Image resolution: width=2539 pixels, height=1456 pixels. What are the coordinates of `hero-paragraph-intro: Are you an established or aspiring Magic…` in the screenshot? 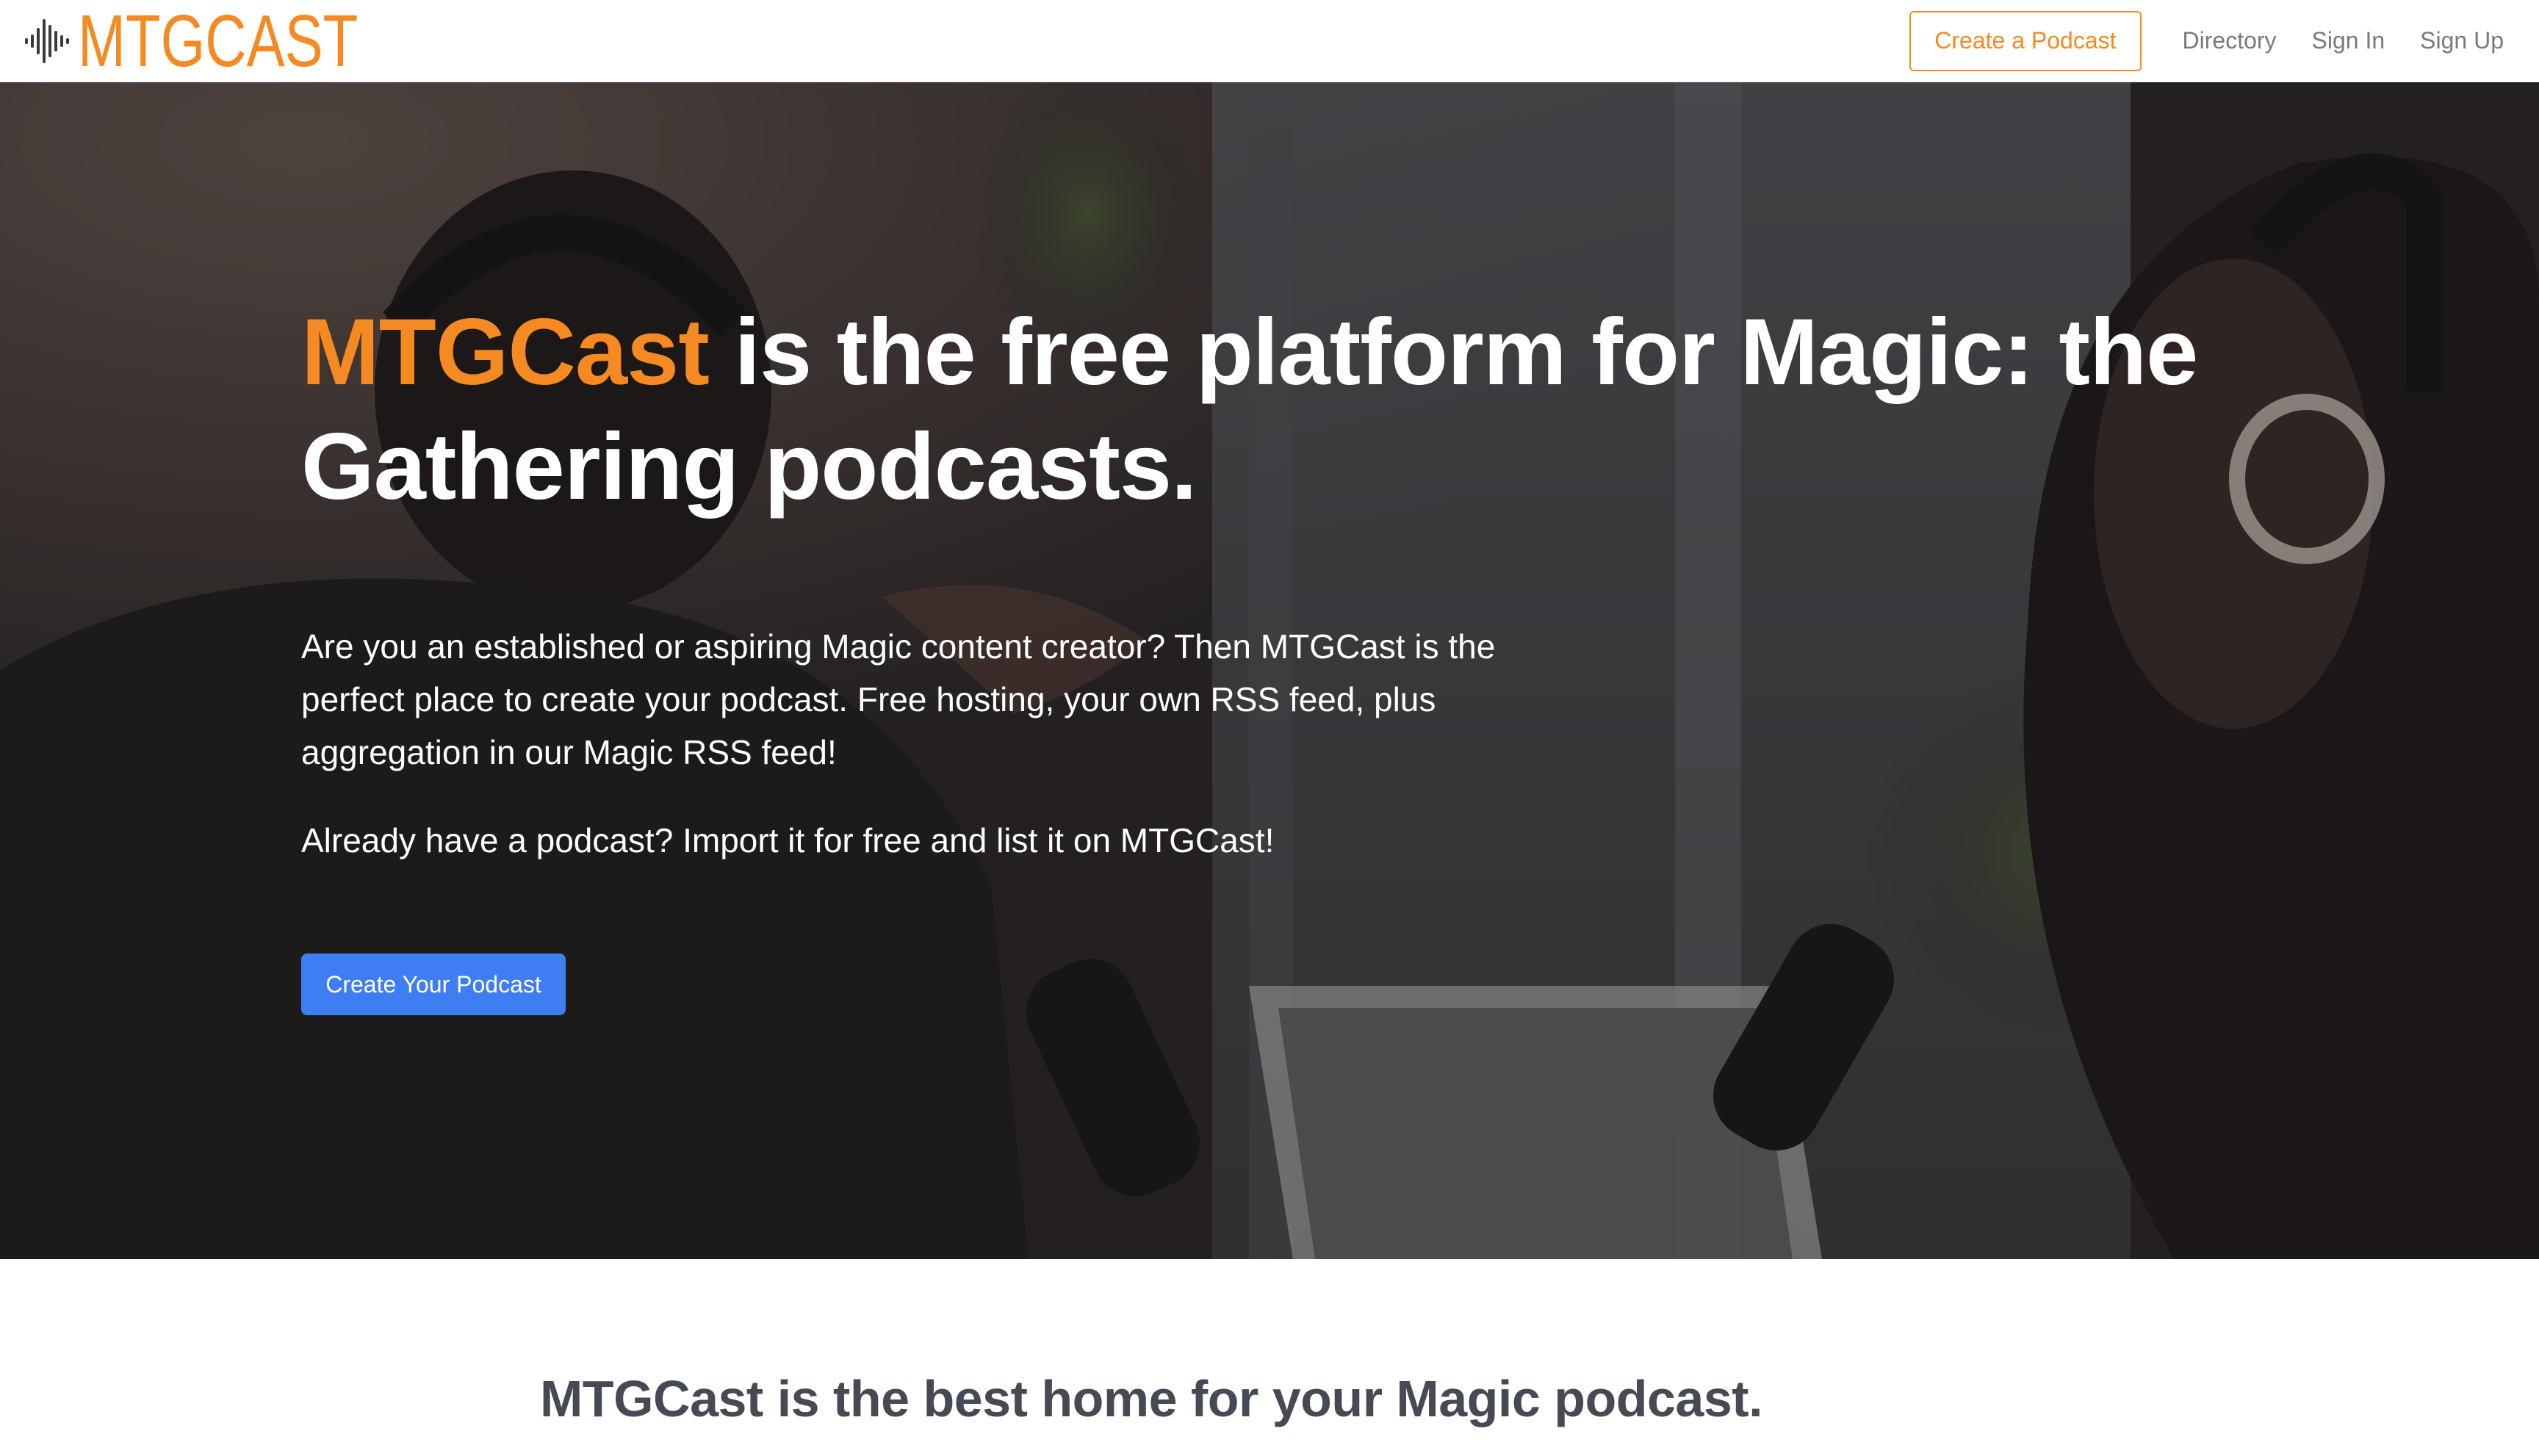 It's located at (898, 699).